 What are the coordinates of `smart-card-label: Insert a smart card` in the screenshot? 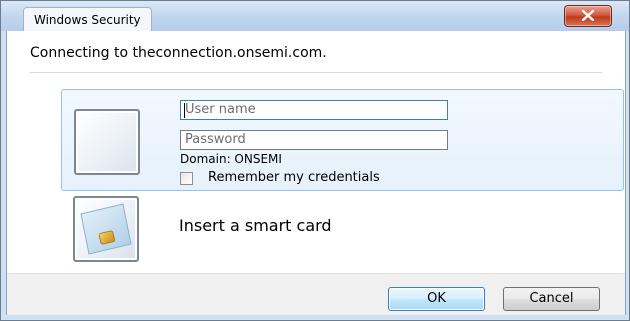 It's located at (255, 225).